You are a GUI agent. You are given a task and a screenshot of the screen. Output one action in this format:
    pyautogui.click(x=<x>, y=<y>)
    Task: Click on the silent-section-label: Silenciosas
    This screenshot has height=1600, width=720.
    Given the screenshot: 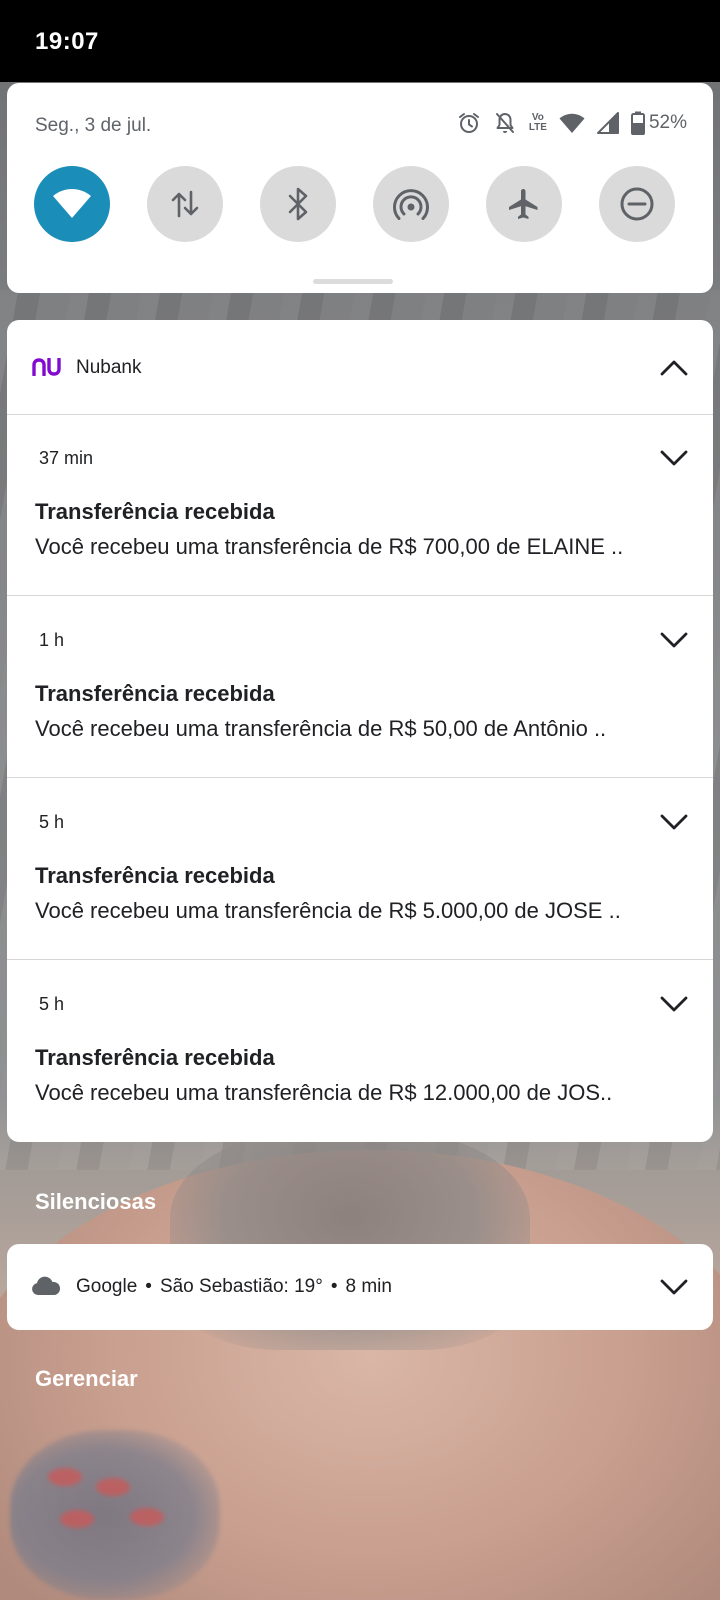 What is the action you would take?
    pyautogui.click(x=96, y=1201)
    